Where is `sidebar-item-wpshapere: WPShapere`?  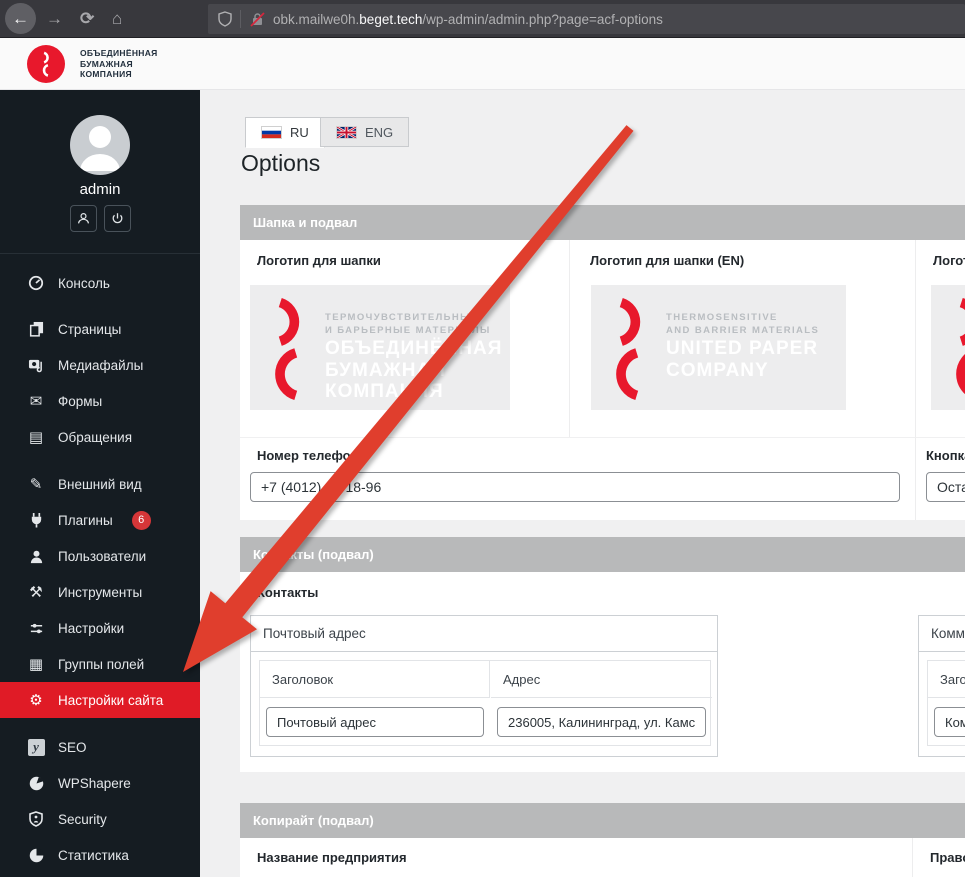
sidebar-item-wpshapere: WPShapere is located at coordinates (100, 783).